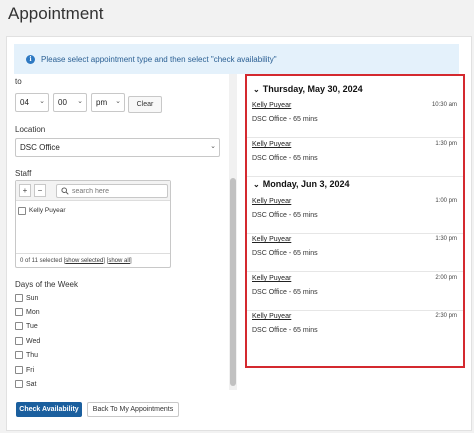 The height and width of the screenshot is (433, 474). I want to click on date-header: ⌄ Monday, Jun 3, 2024, so click(301, 184).